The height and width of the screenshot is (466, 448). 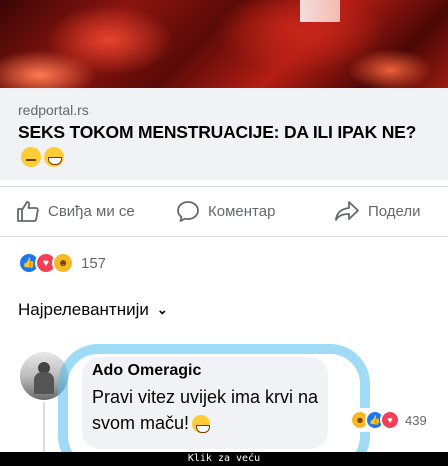 What do you see at coordinates (320, 11) in the screenshot?
I see `foil-highlight` at bounding box center [320, 11].